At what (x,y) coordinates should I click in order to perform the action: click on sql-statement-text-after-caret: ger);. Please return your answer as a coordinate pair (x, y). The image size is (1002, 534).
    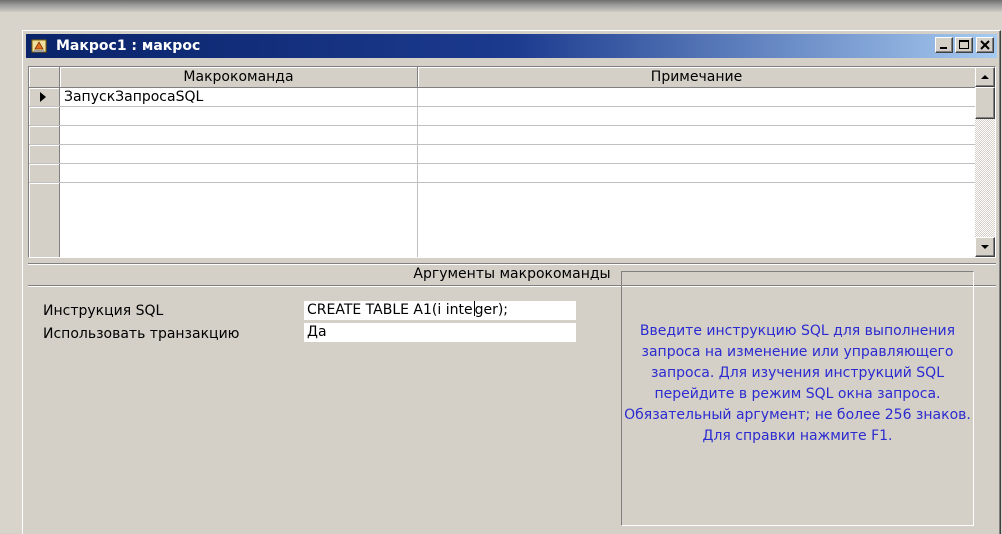
    Looking at the image, I should click on (491, 310).